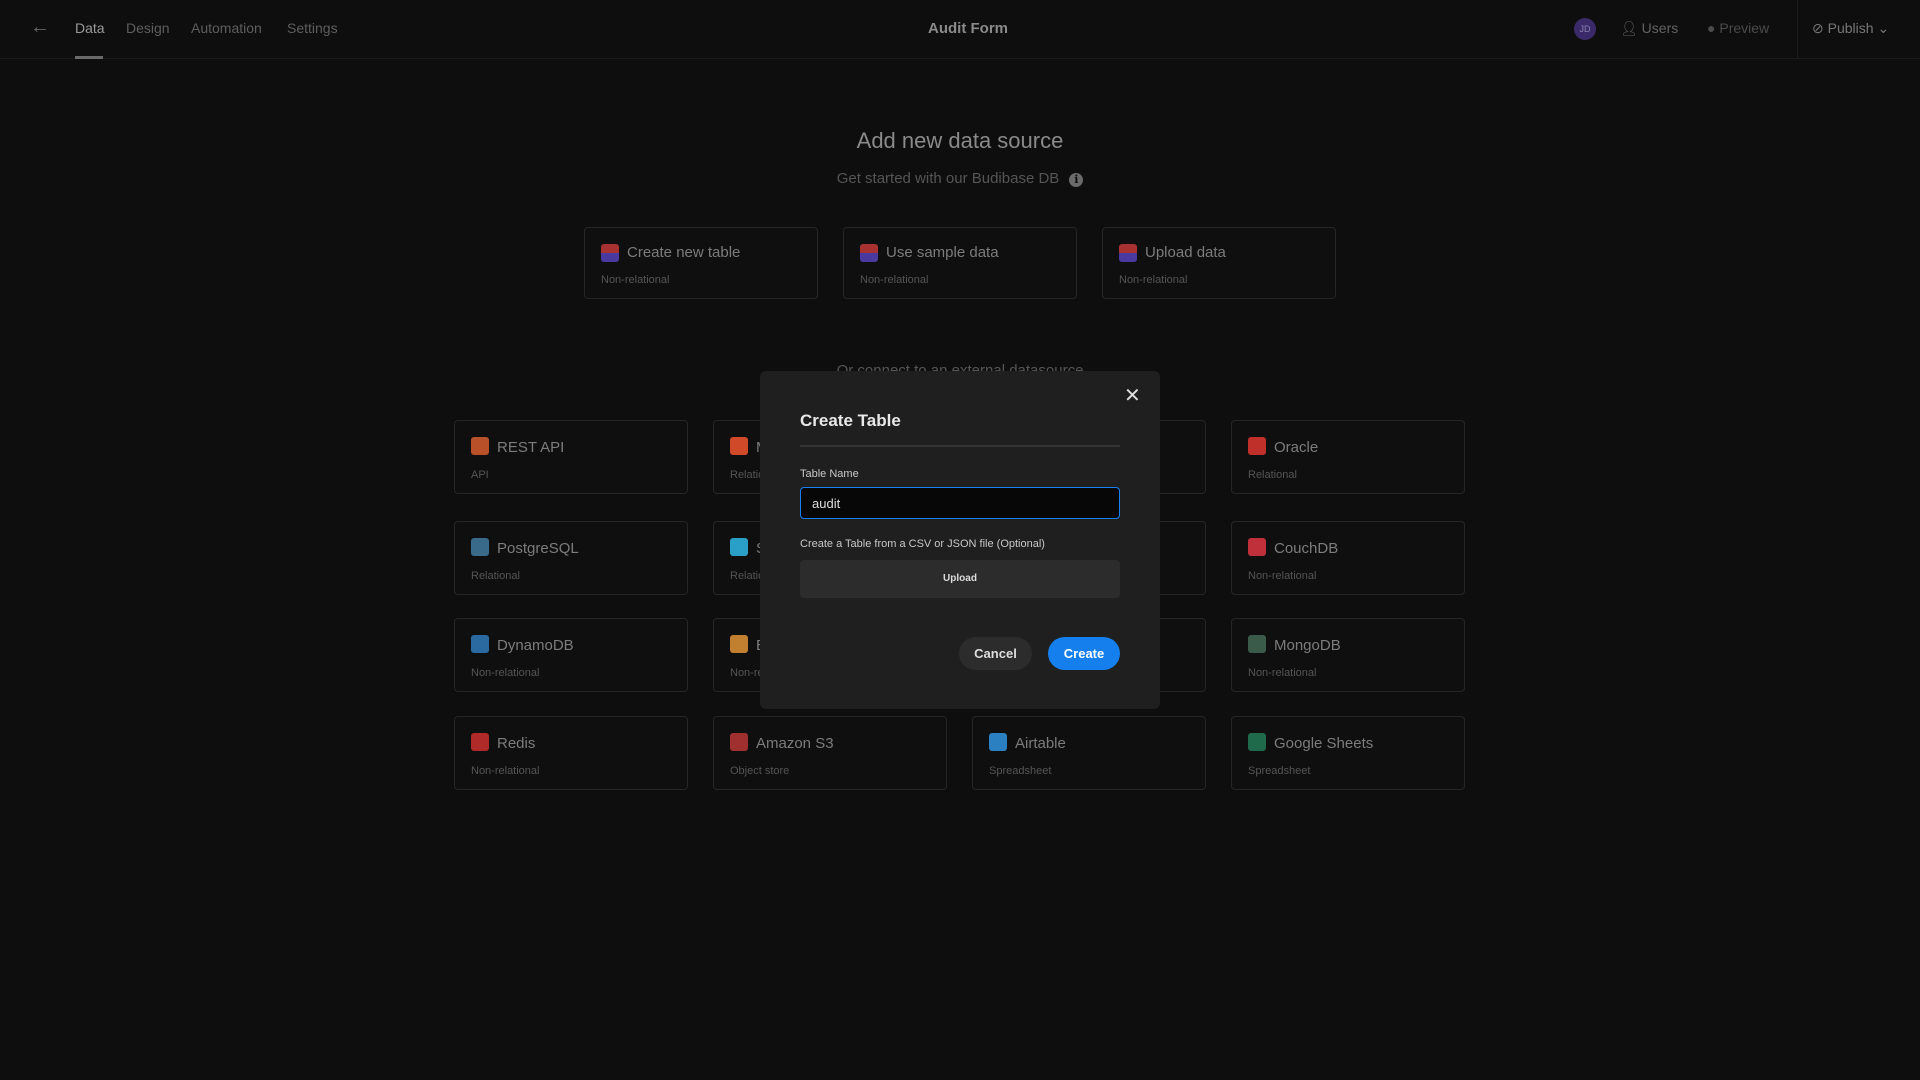  What do you see at coordinates (1585, 29) in the screenshot?
I see `avatar: JD` at bounding box center [1585, 29].